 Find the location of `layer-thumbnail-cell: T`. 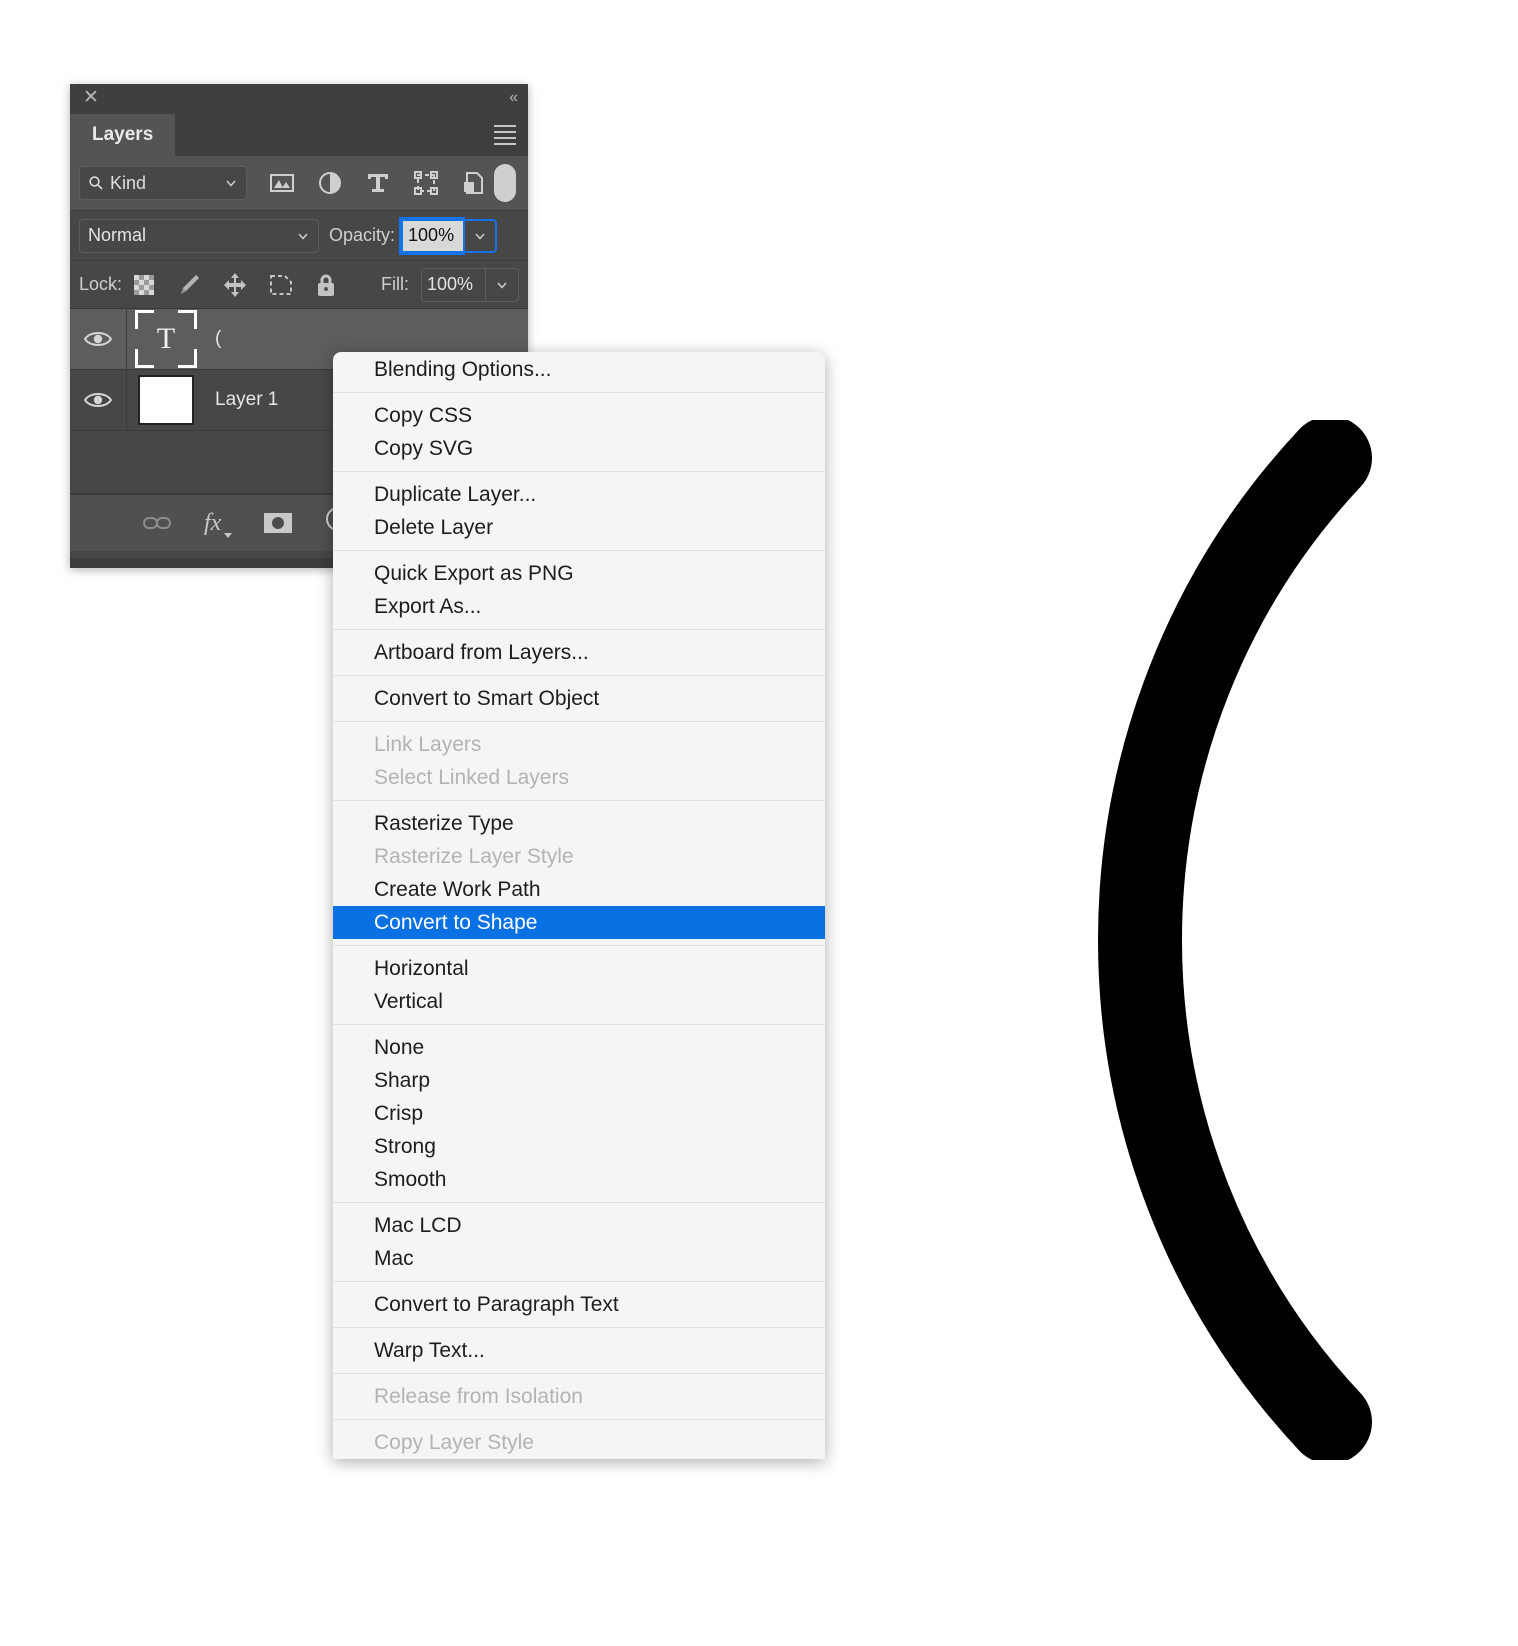

layer-thumbnail-cell: T is located at coordinates (166, 339).